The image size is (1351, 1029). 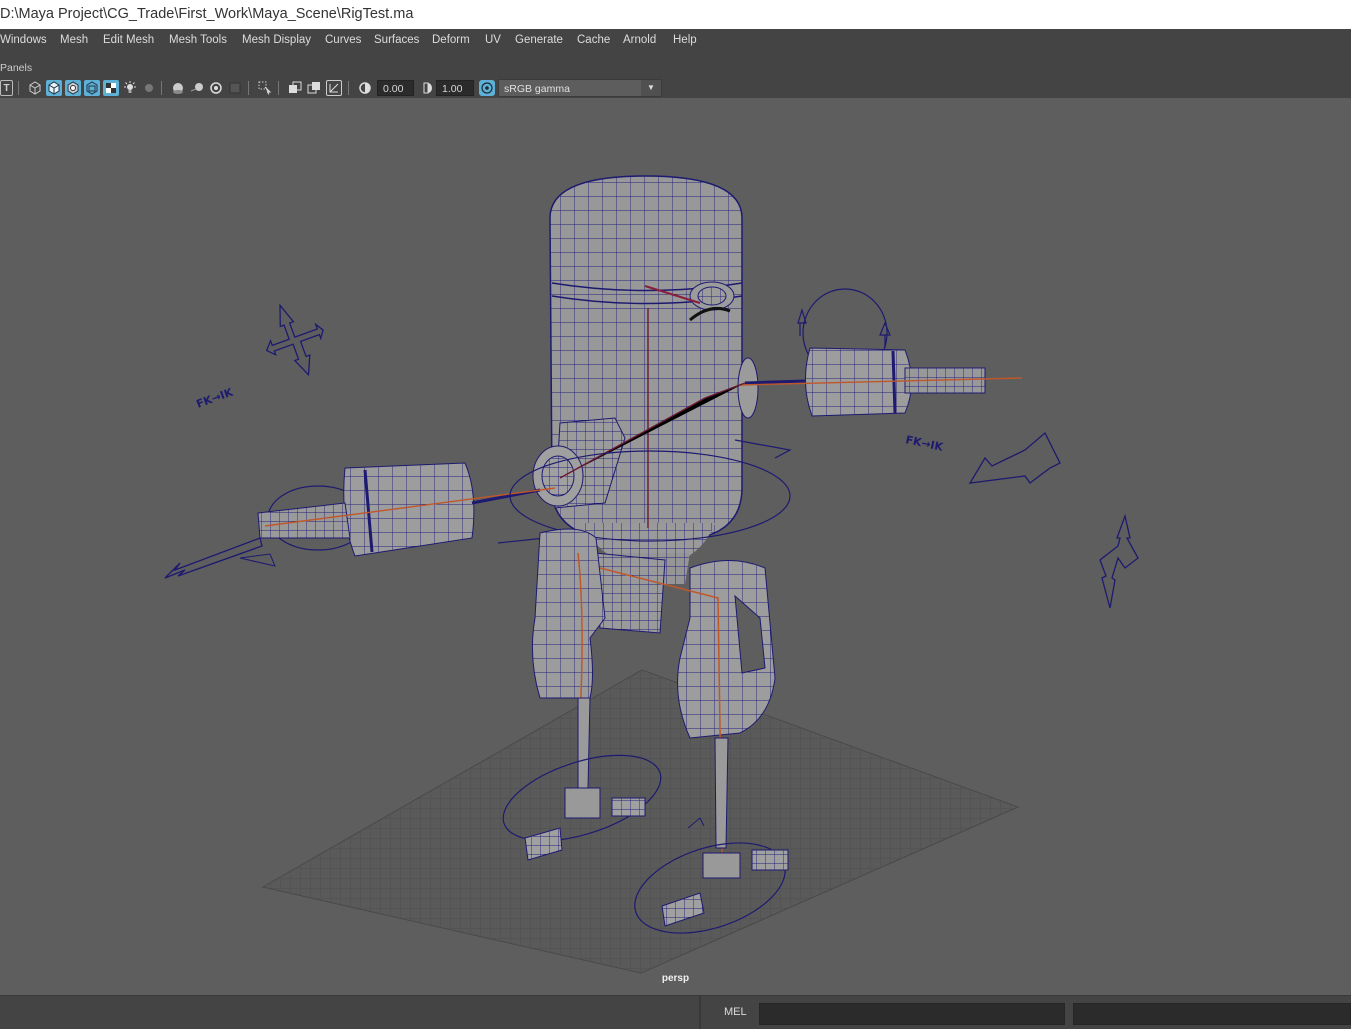 I want to click on fk-ik-switch-right: FK→IK, so click(x=924, y=443).